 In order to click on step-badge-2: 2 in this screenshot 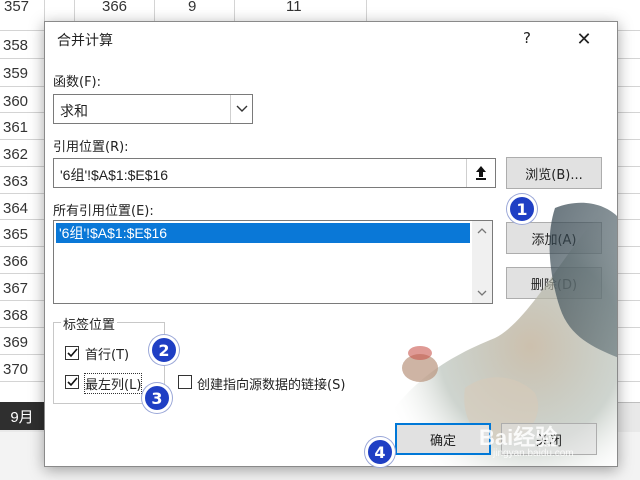, I will do `click(164, 350)`.